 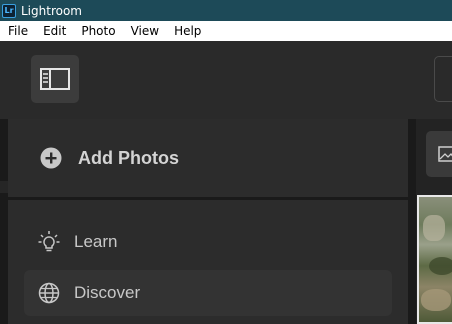 I want to click on plus-circle-icon, so click(x=51, y=158).